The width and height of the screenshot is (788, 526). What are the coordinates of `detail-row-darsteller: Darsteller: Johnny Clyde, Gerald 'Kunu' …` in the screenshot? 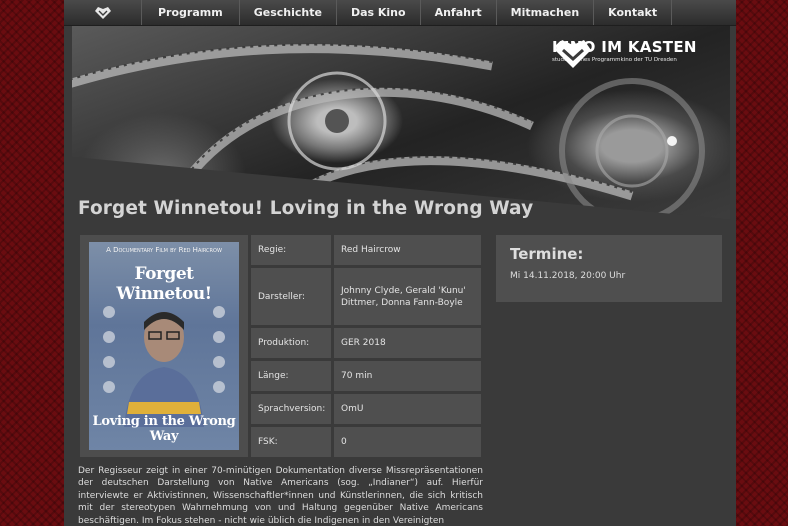 It's located at (366, 296).